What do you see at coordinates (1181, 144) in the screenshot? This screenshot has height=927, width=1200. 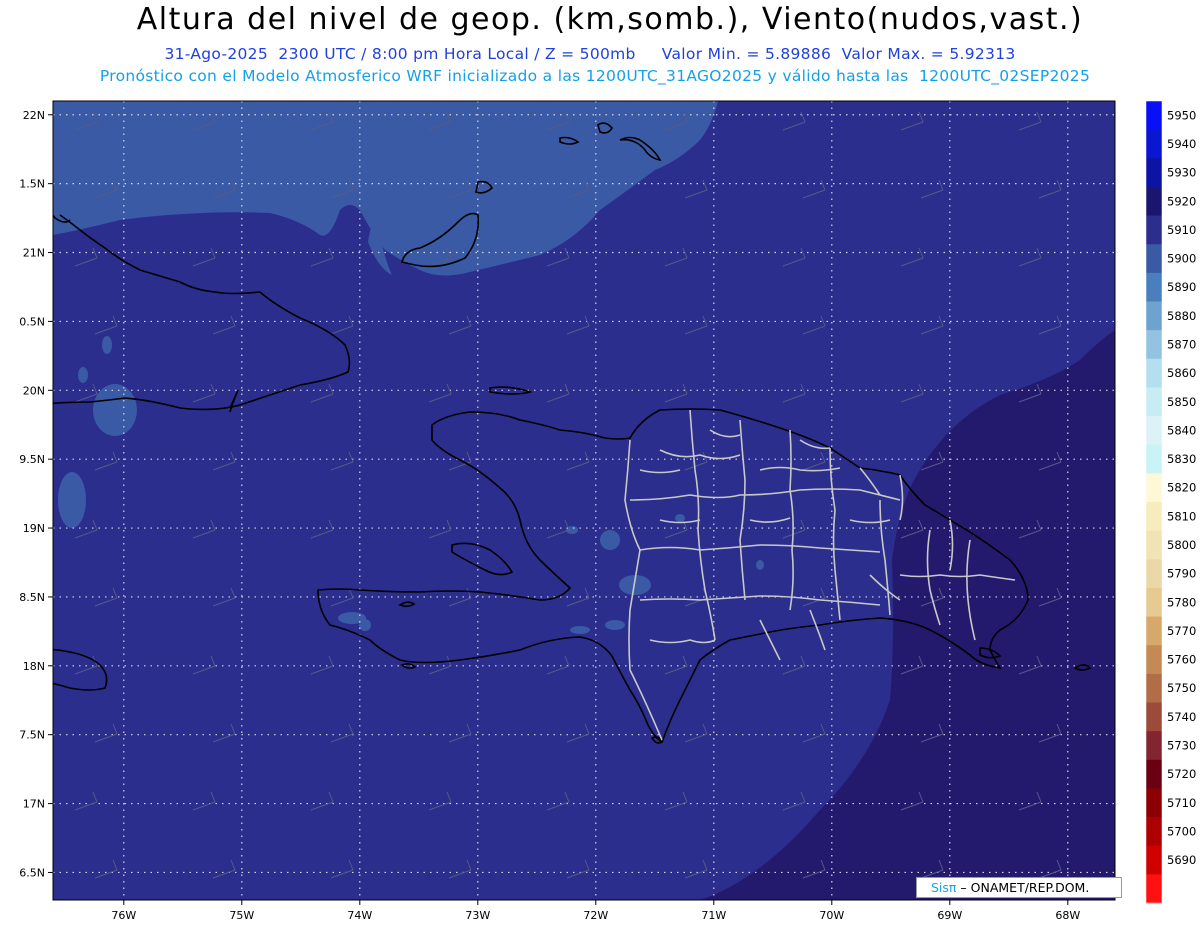 I see `colorbar-label: 5940` at bounding box center [1181, 144].